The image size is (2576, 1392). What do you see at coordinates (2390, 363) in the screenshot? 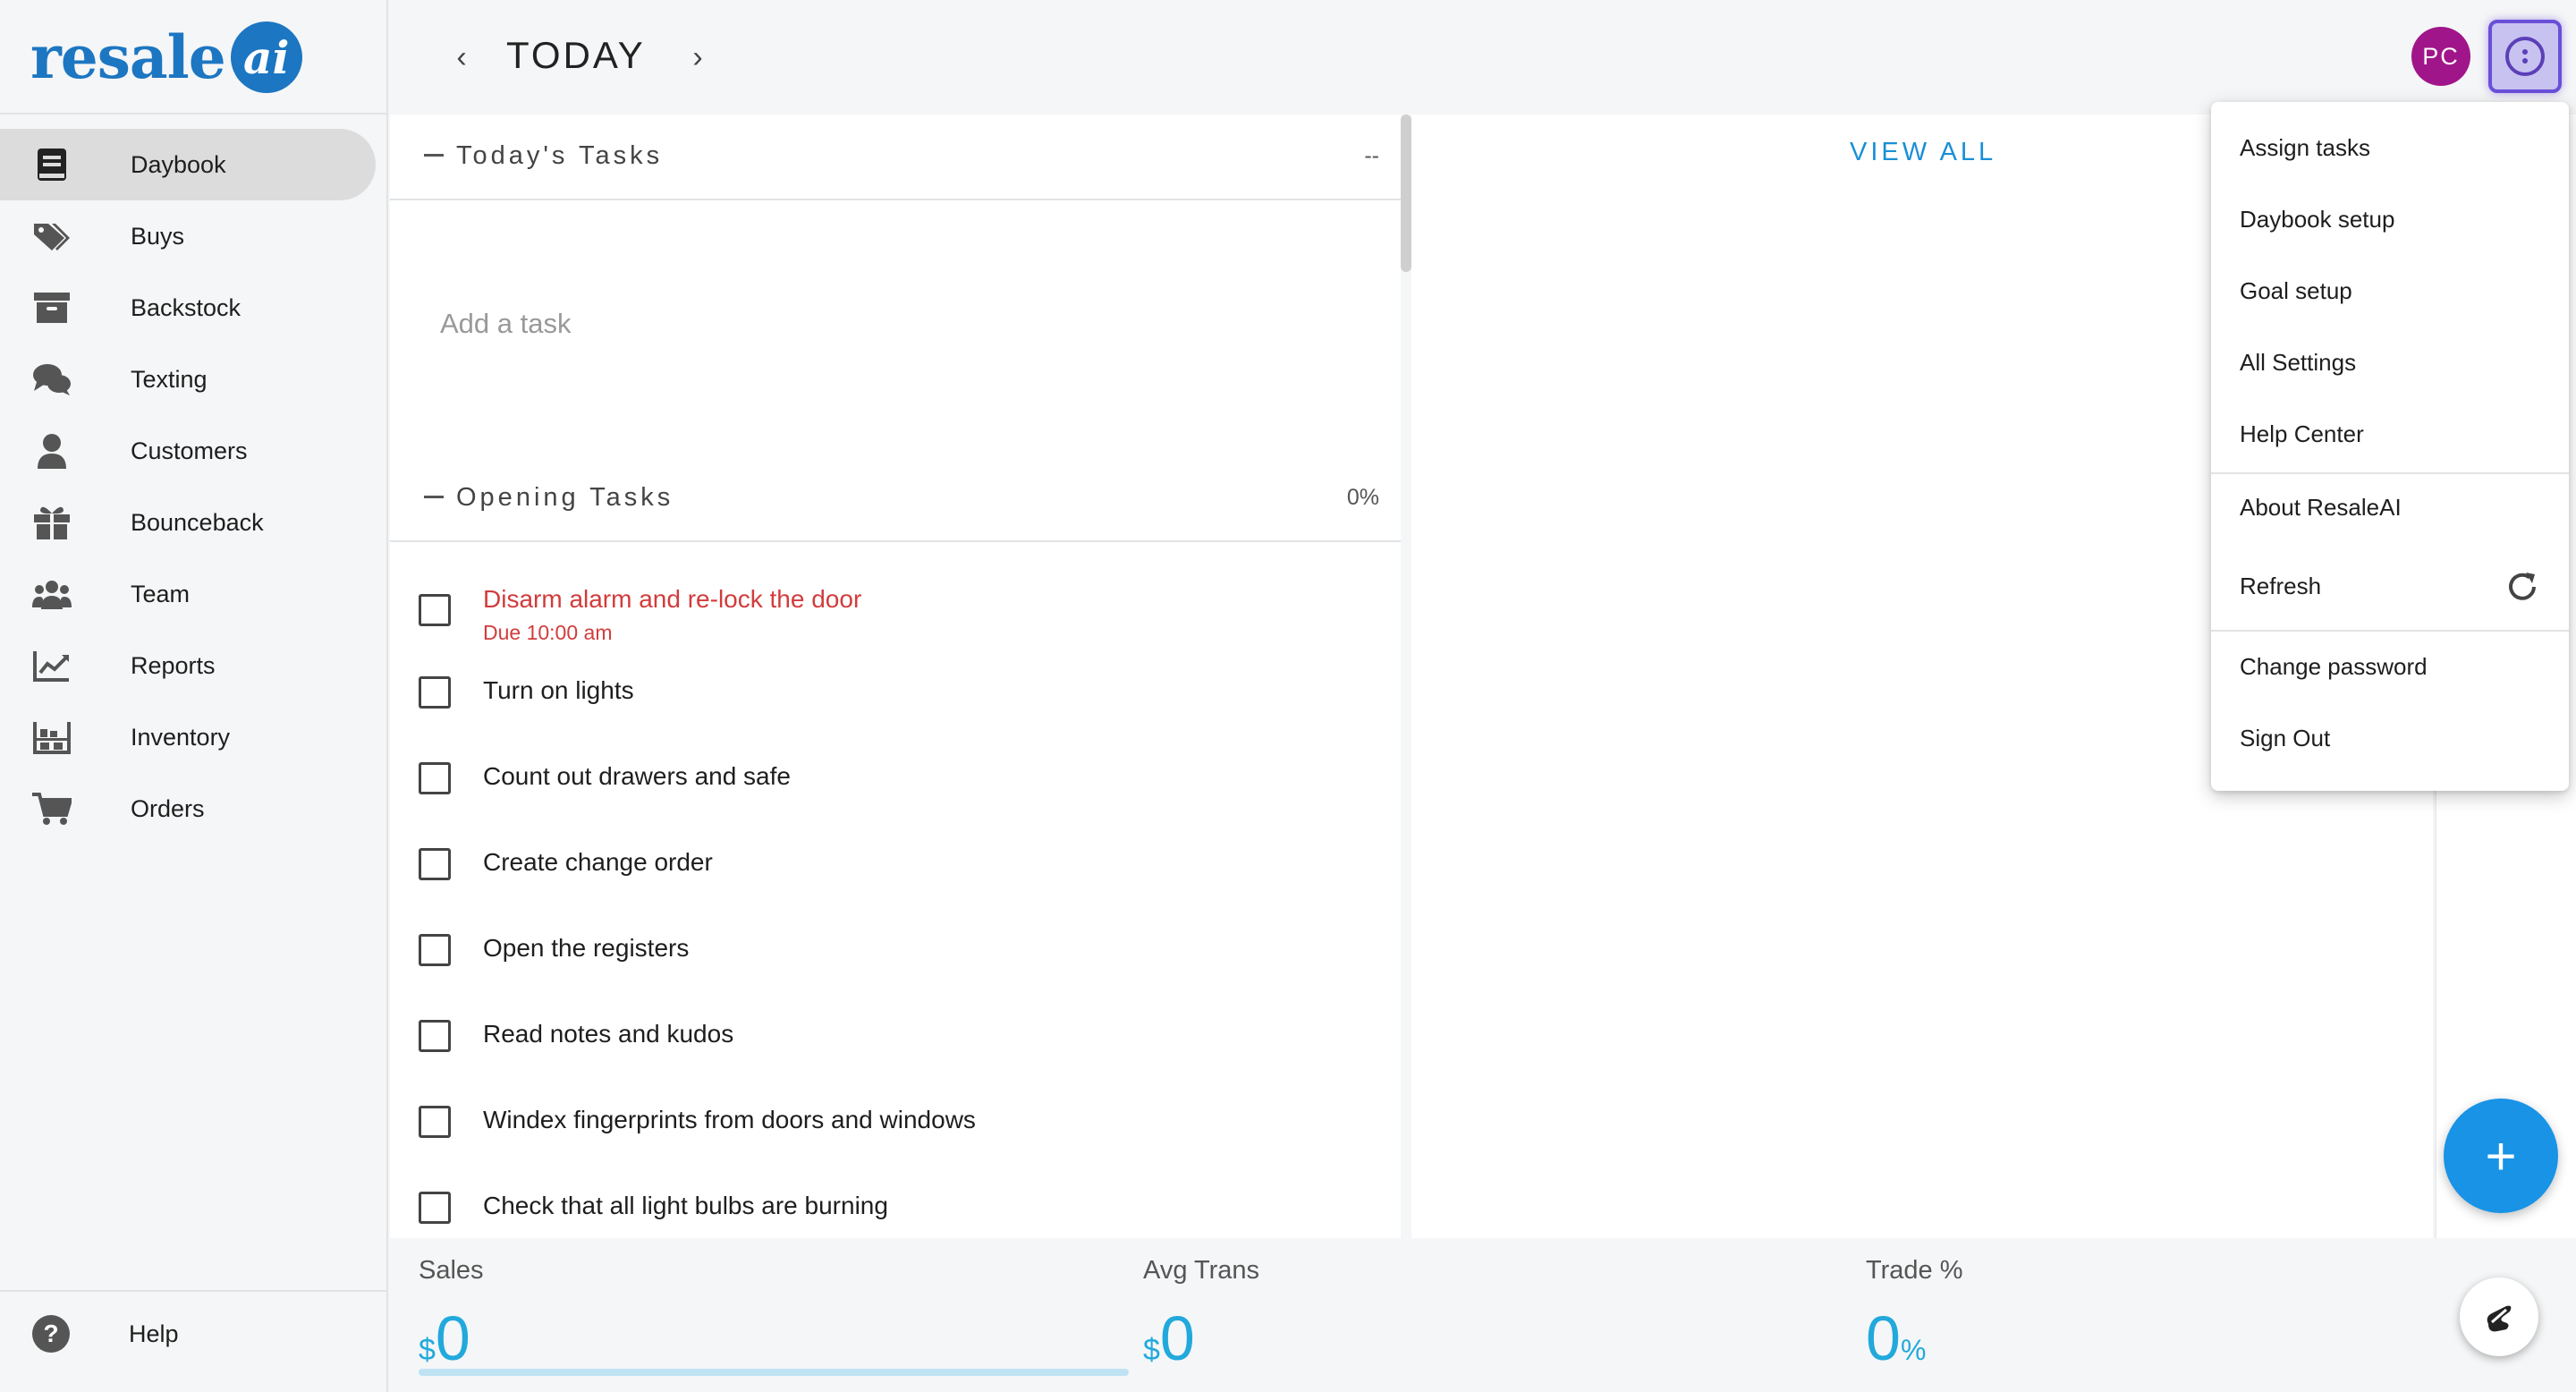
I see `menu-item-all-settings: All Settings` at bounding box center [2390, 363].